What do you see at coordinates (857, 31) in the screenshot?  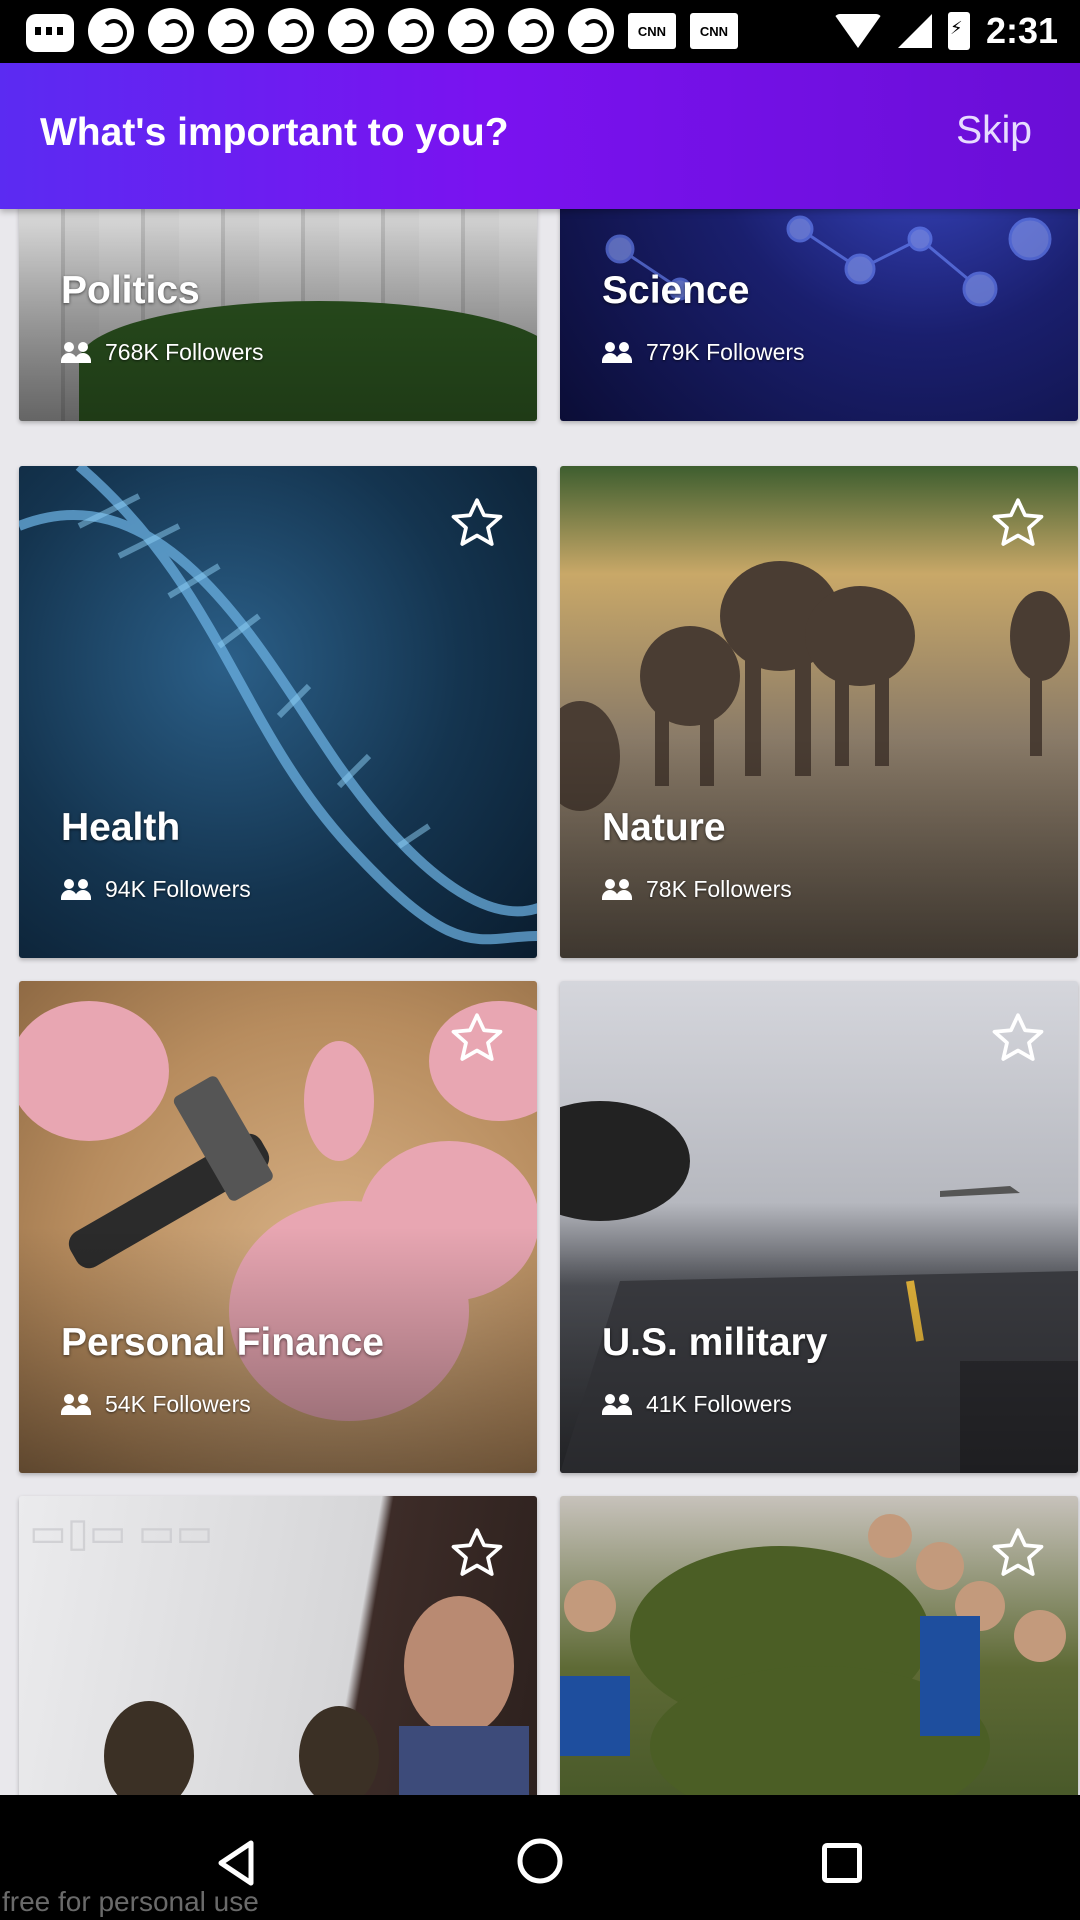 I see `wifi-icon` at bounding box center [857, 31].